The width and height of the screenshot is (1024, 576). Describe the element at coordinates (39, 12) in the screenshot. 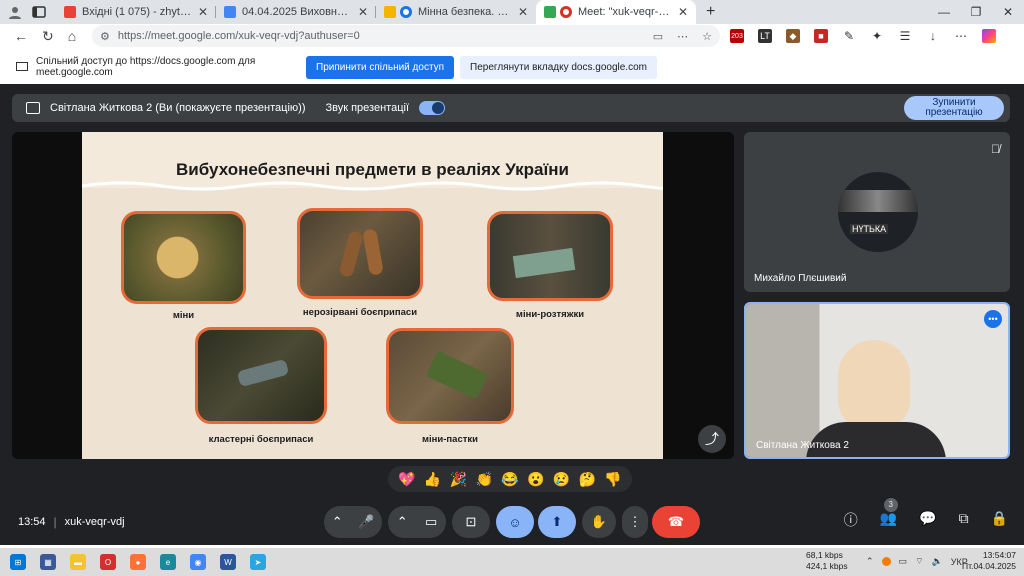

I see `tab-actions-icon` at that location.